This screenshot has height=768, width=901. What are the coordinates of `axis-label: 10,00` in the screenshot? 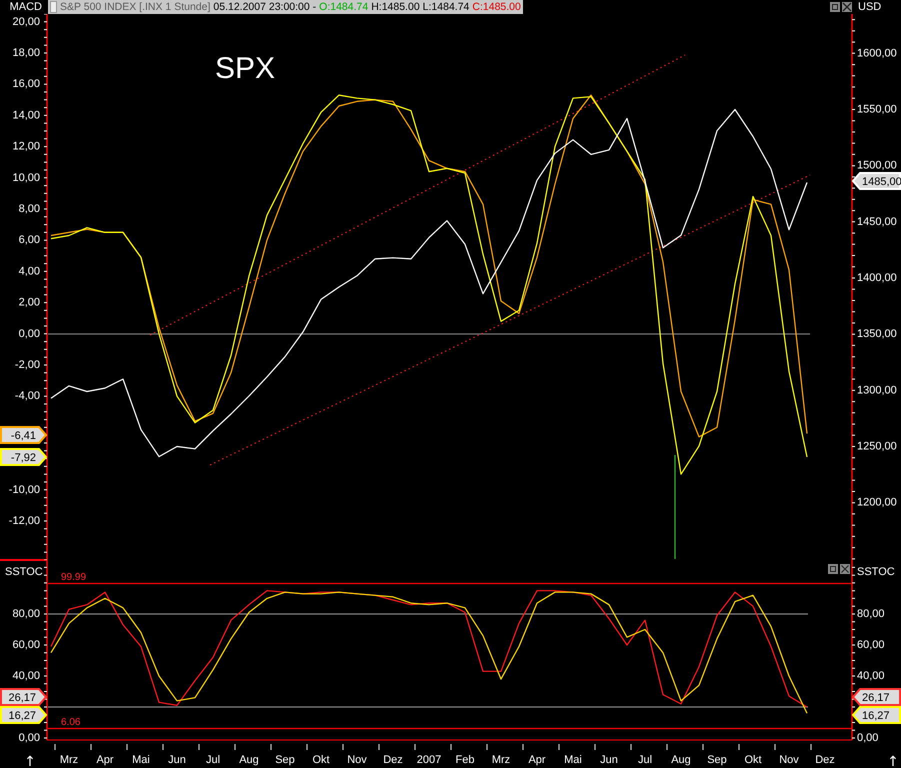 It's located at (26, 178).